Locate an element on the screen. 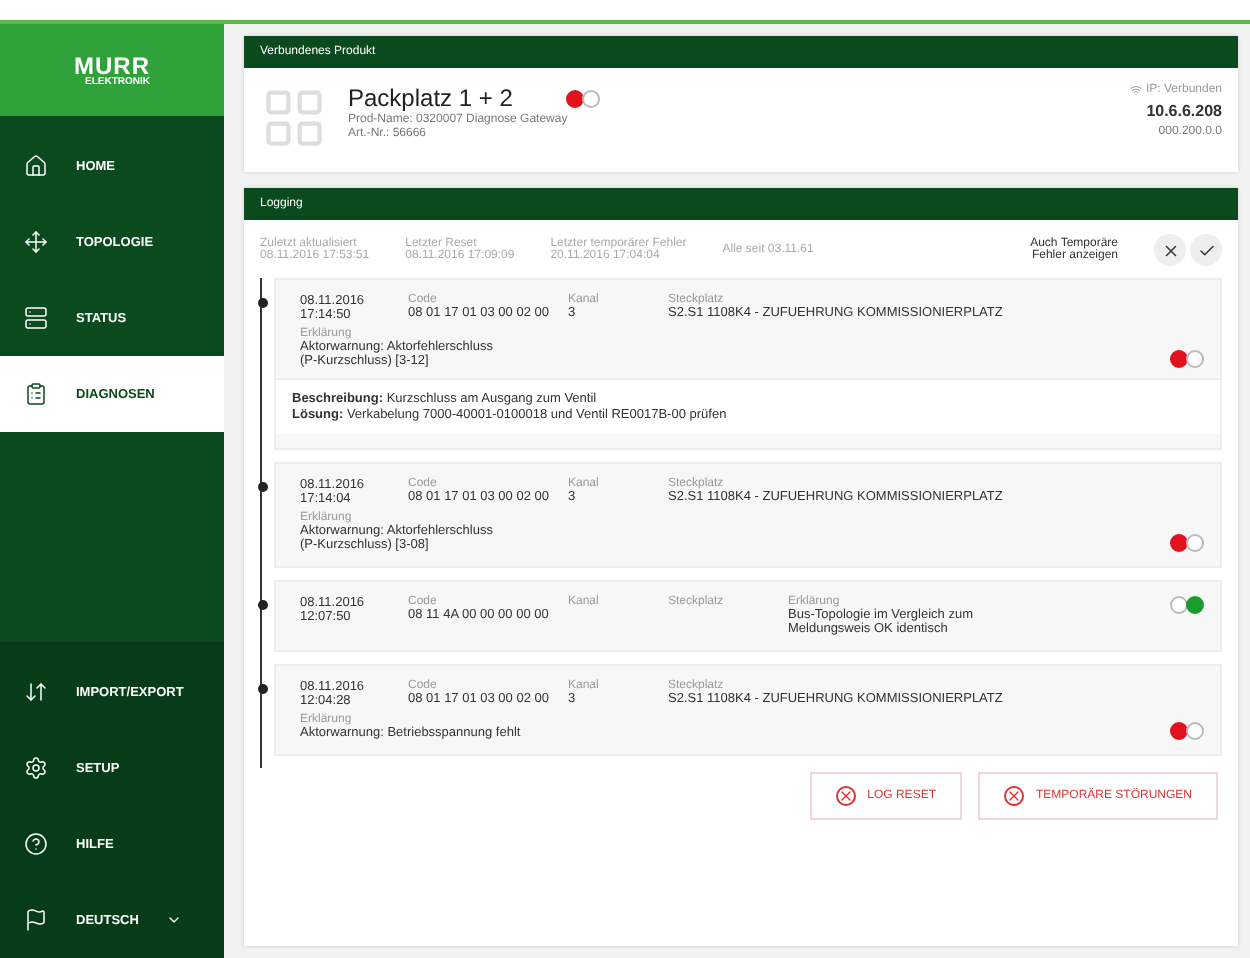 This screenshot has height=958, width=1250. close-button is located at coordinates (1170, 250).